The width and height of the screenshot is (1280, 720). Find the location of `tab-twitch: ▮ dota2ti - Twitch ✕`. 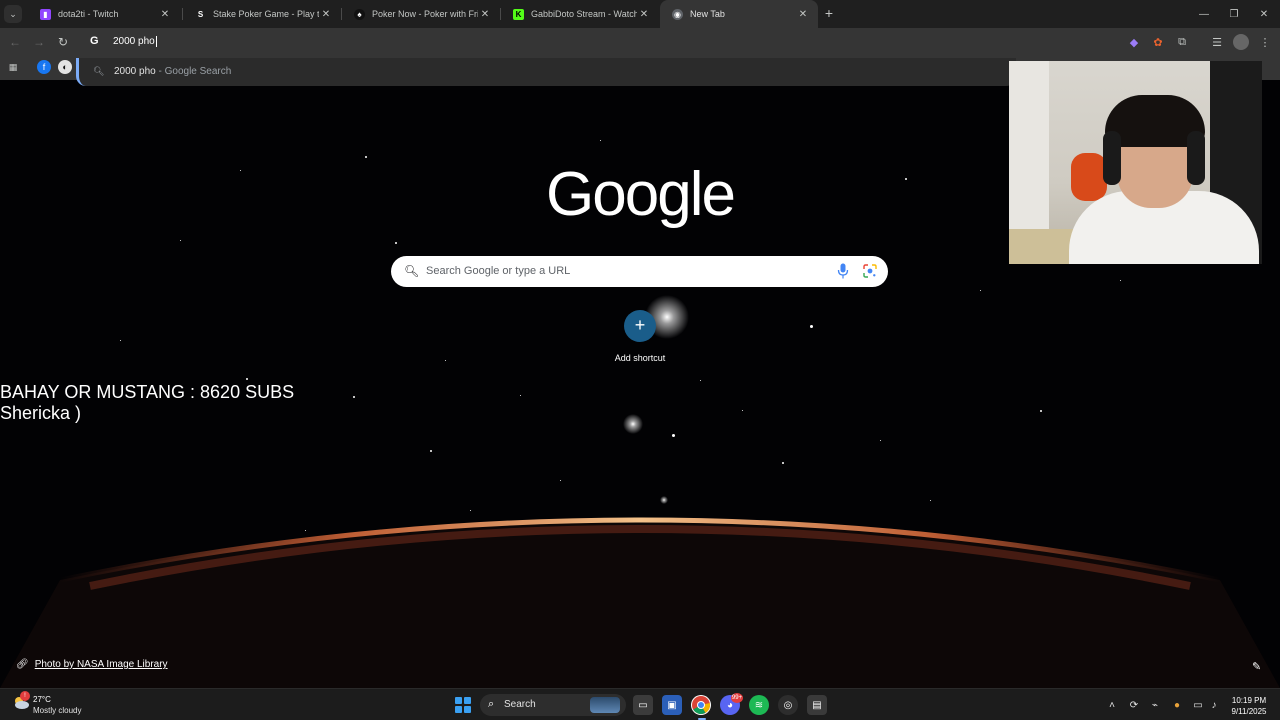

tab-twitch: ▮ dota2ti - Twitch ✕ is located at coordinates (104, 14).